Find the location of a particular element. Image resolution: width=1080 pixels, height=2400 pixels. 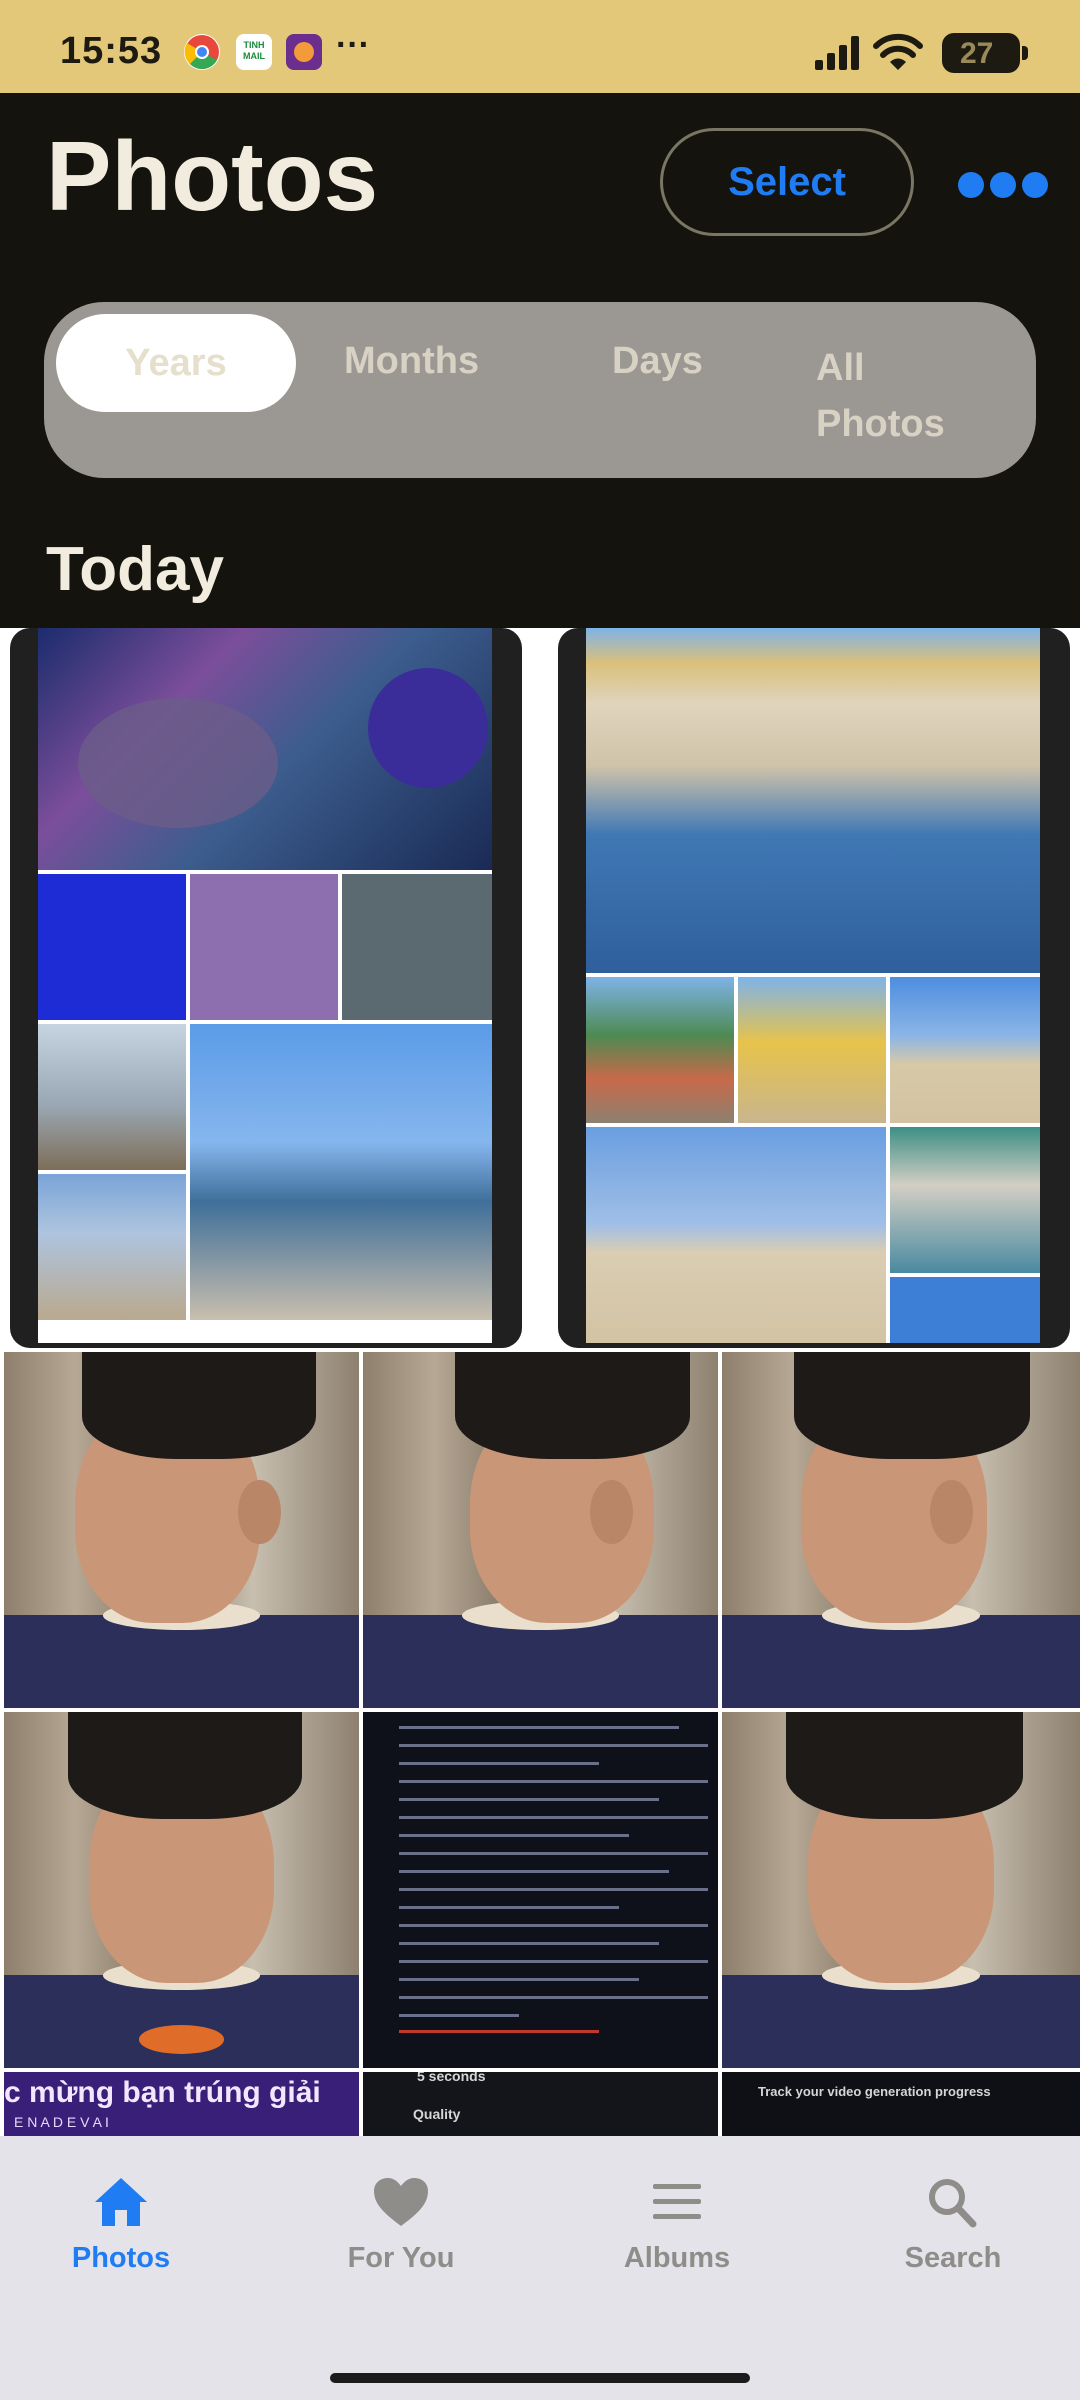

segment-all-photos-line1: All is located at coordinates (840, 368).